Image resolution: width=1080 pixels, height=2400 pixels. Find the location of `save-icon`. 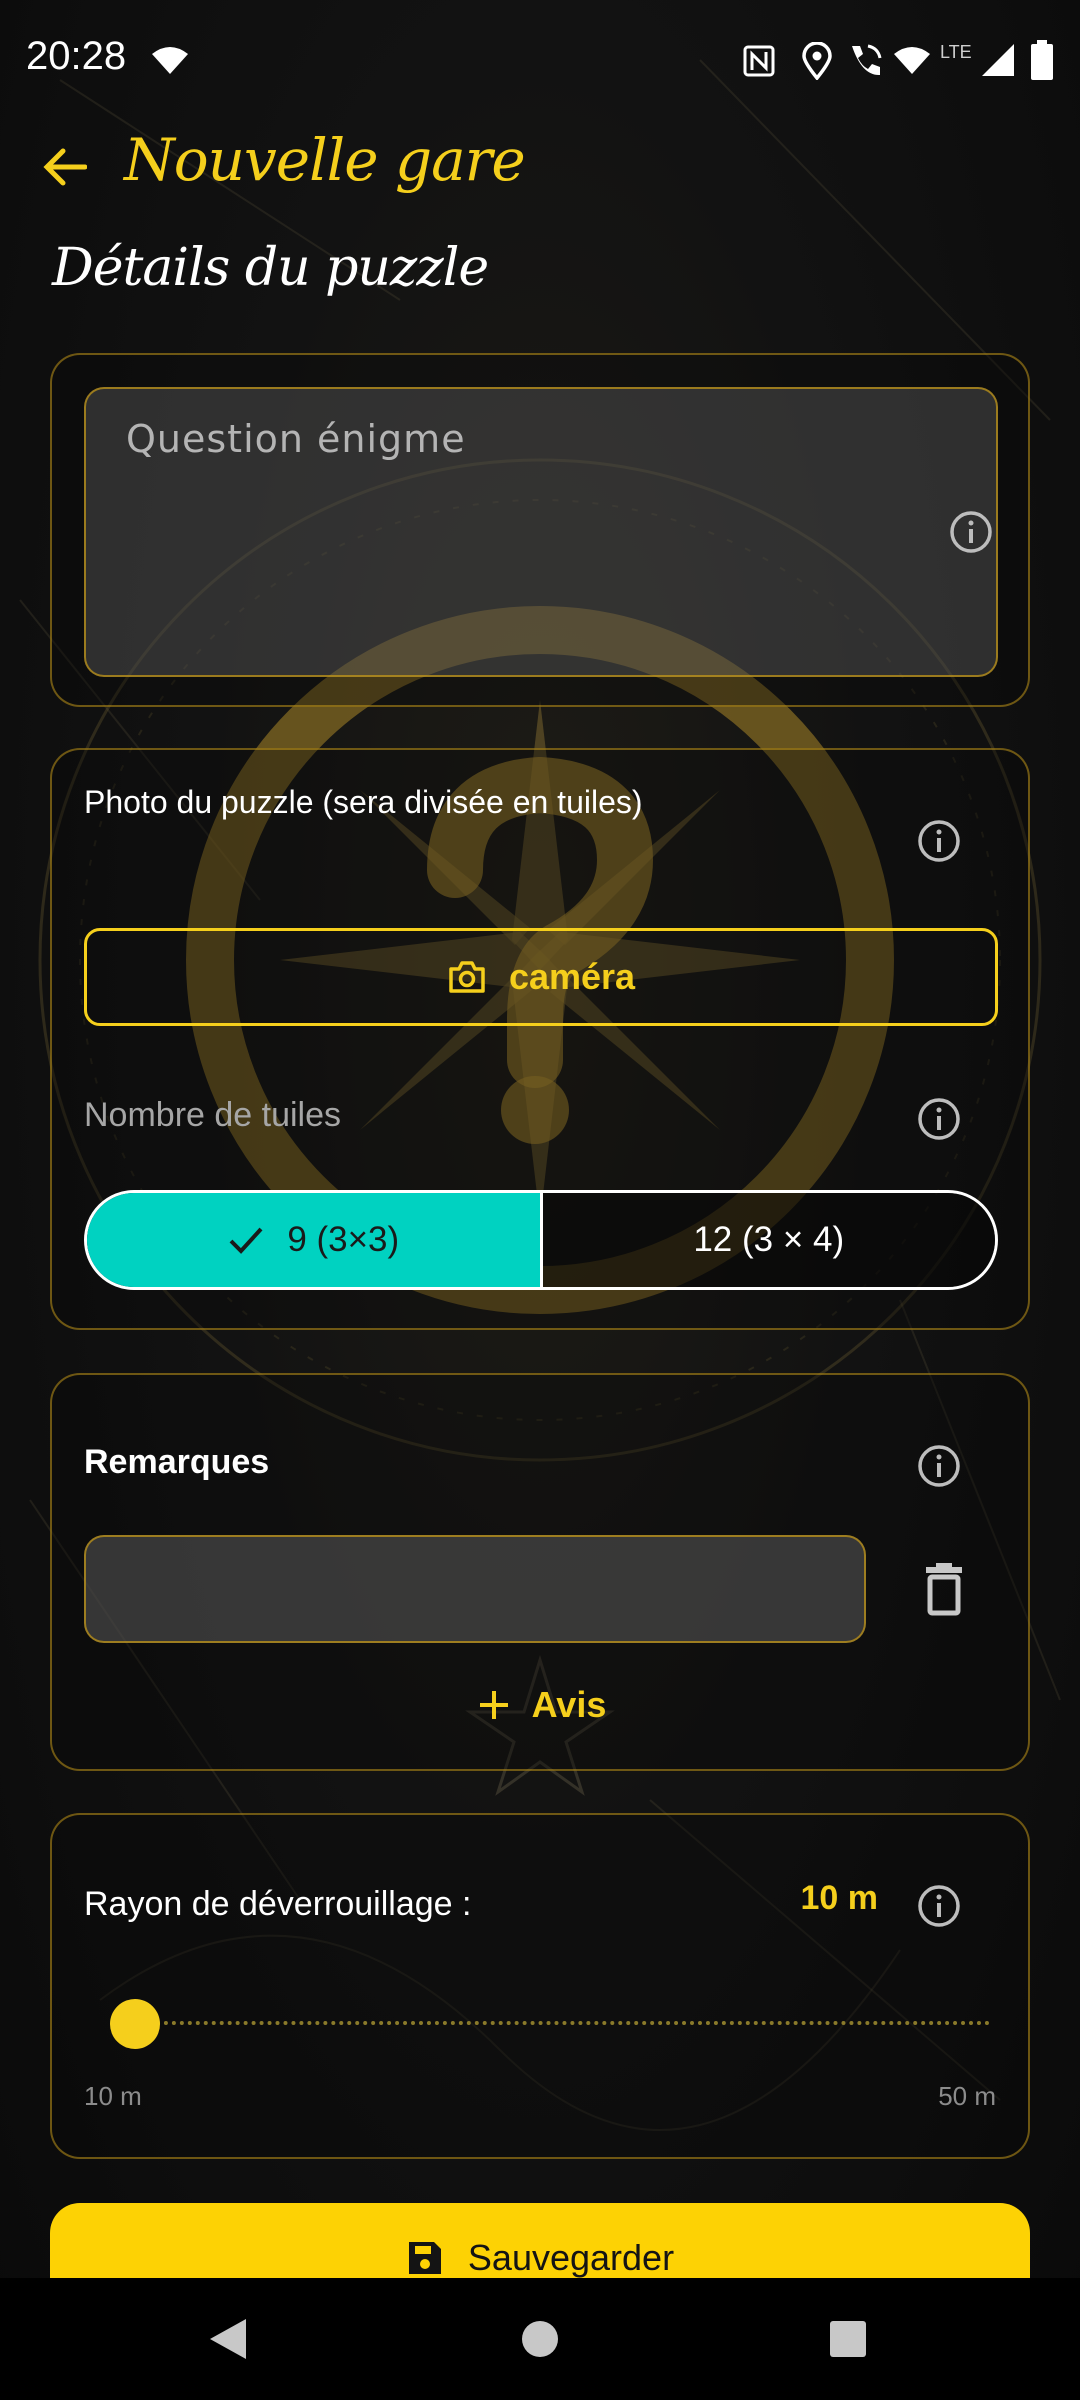

save-icon is located at coordinates (424, 2258).